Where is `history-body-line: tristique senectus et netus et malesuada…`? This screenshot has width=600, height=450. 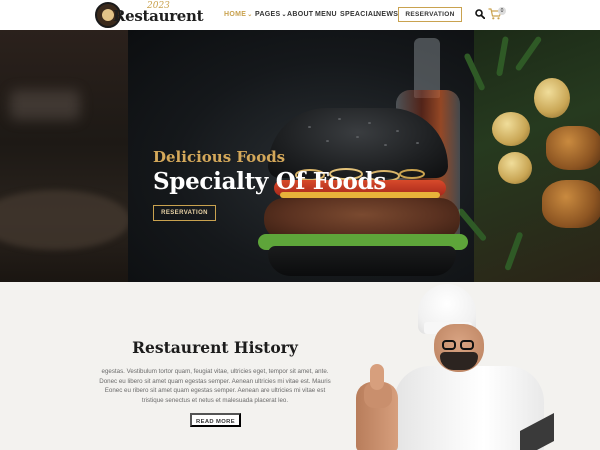 history-body-line: tristique senectus et netus et malesuada… is located at coordinates (215, 400).